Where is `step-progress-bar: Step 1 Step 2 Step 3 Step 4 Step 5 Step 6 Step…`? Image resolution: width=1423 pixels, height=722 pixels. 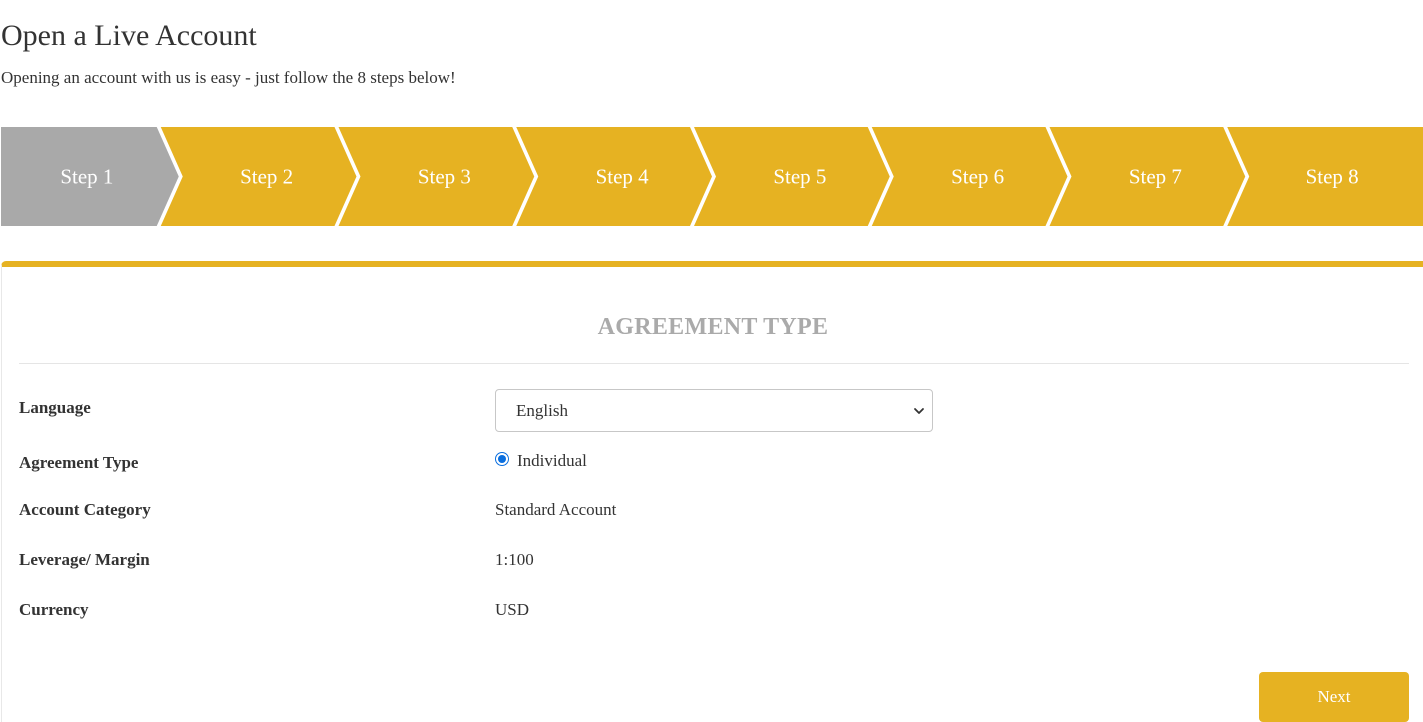
step-progress-bar: Step 1 Step 2 Step 3 Step 4 Step 5 Step 6 Step… is located at coordinates (712, 176).